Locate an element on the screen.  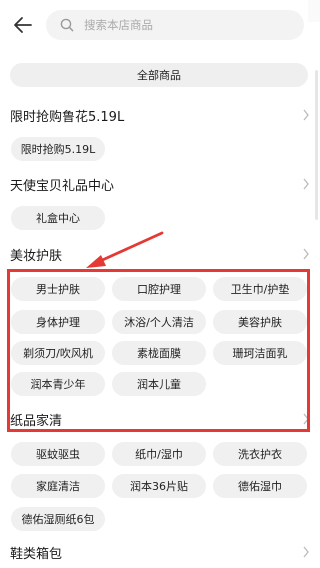
subcategory-chip: 礼盒中心 is located at coordinates (58, 218).